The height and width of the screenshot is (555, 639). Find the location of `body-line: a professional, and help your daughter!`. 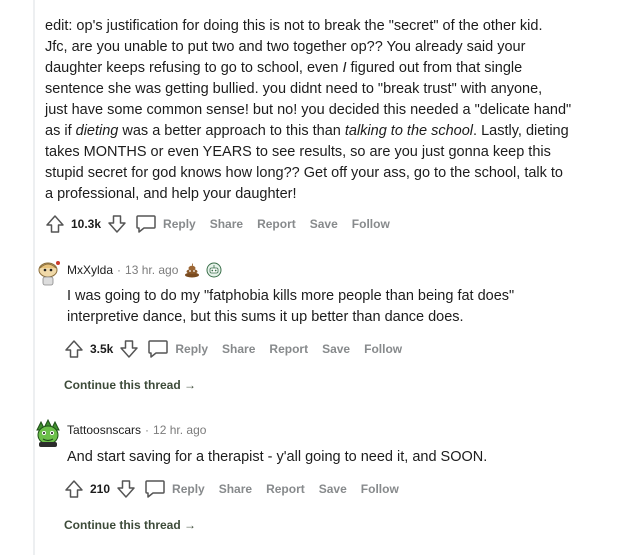

body-line: a professional, and help your daughter! is located at coordinates (171, 194).